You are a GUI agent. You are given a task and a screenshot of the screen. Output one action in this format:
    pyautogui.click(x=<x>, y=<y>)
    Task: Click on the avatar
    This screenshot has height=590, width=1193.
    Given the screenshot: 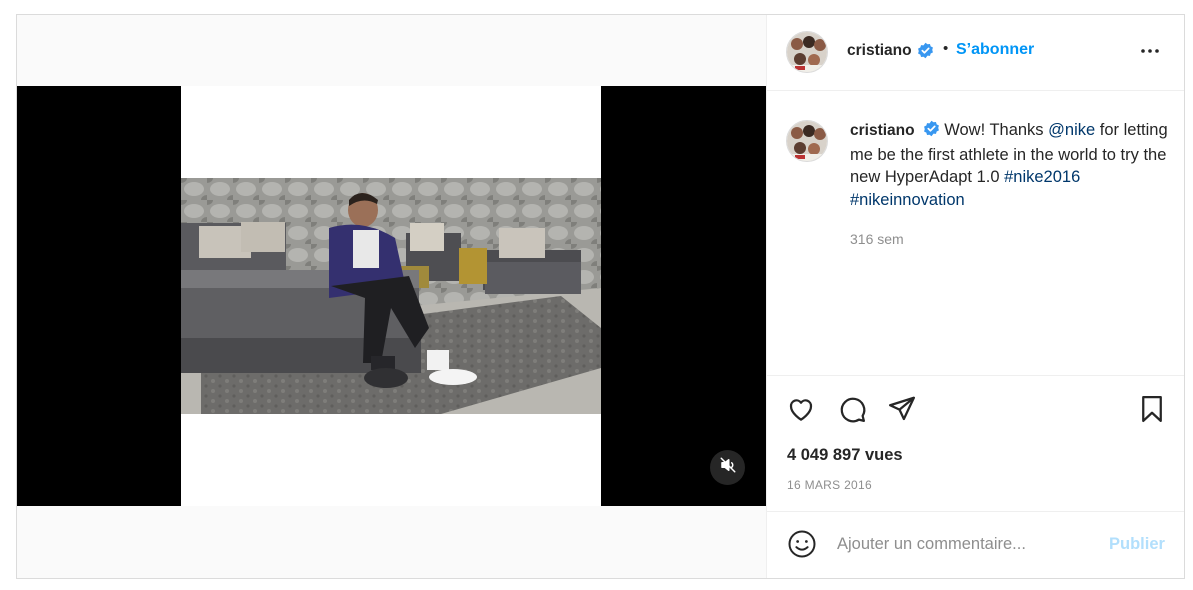 What is the action you would take?
    pyautogui.click(x=807, y=52)
    